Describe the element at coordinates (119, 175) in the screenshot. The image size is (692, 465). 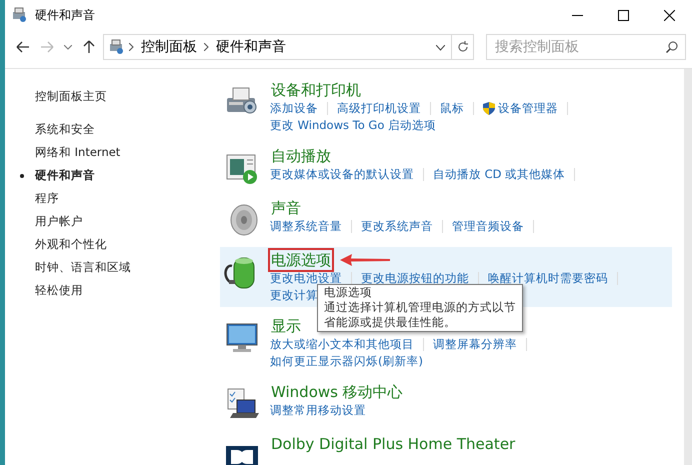
I see `sidebar-item: 硬件和声音` at that location.